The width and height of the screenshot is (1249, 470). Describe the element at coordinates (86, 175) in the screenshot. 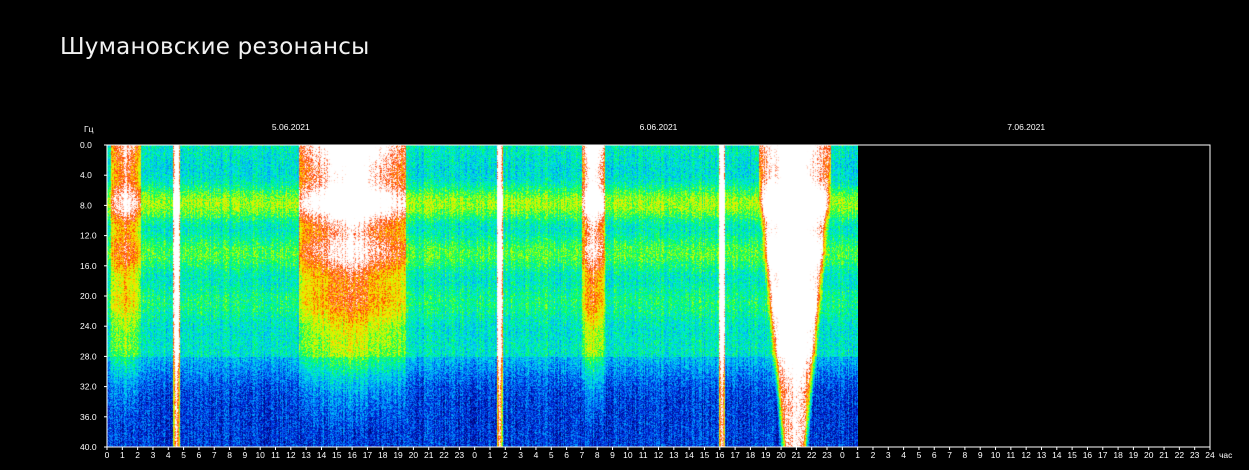

I see `y-tick-label: 4.0` at that location.